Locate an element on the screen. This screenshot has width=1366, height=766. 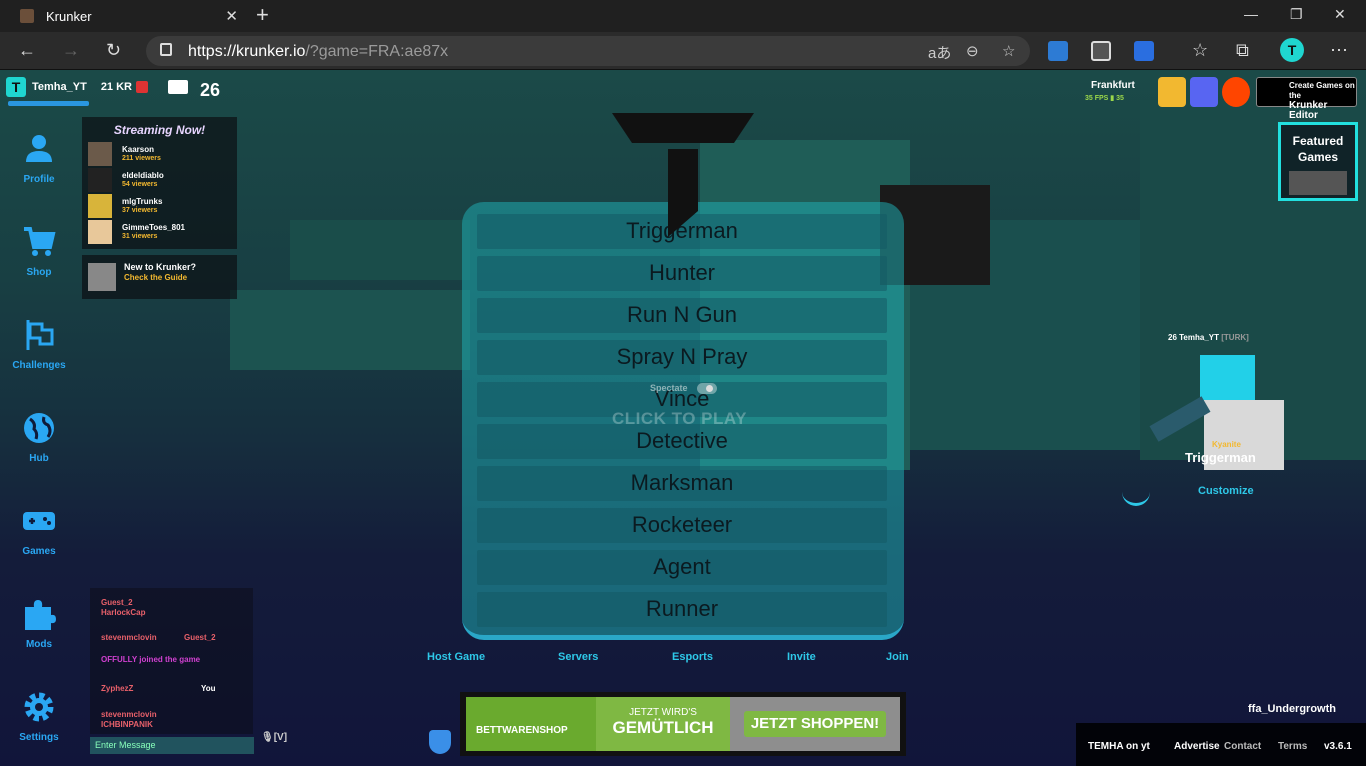
read-aloud-icon: aあ is located at coordinates (939, 52).